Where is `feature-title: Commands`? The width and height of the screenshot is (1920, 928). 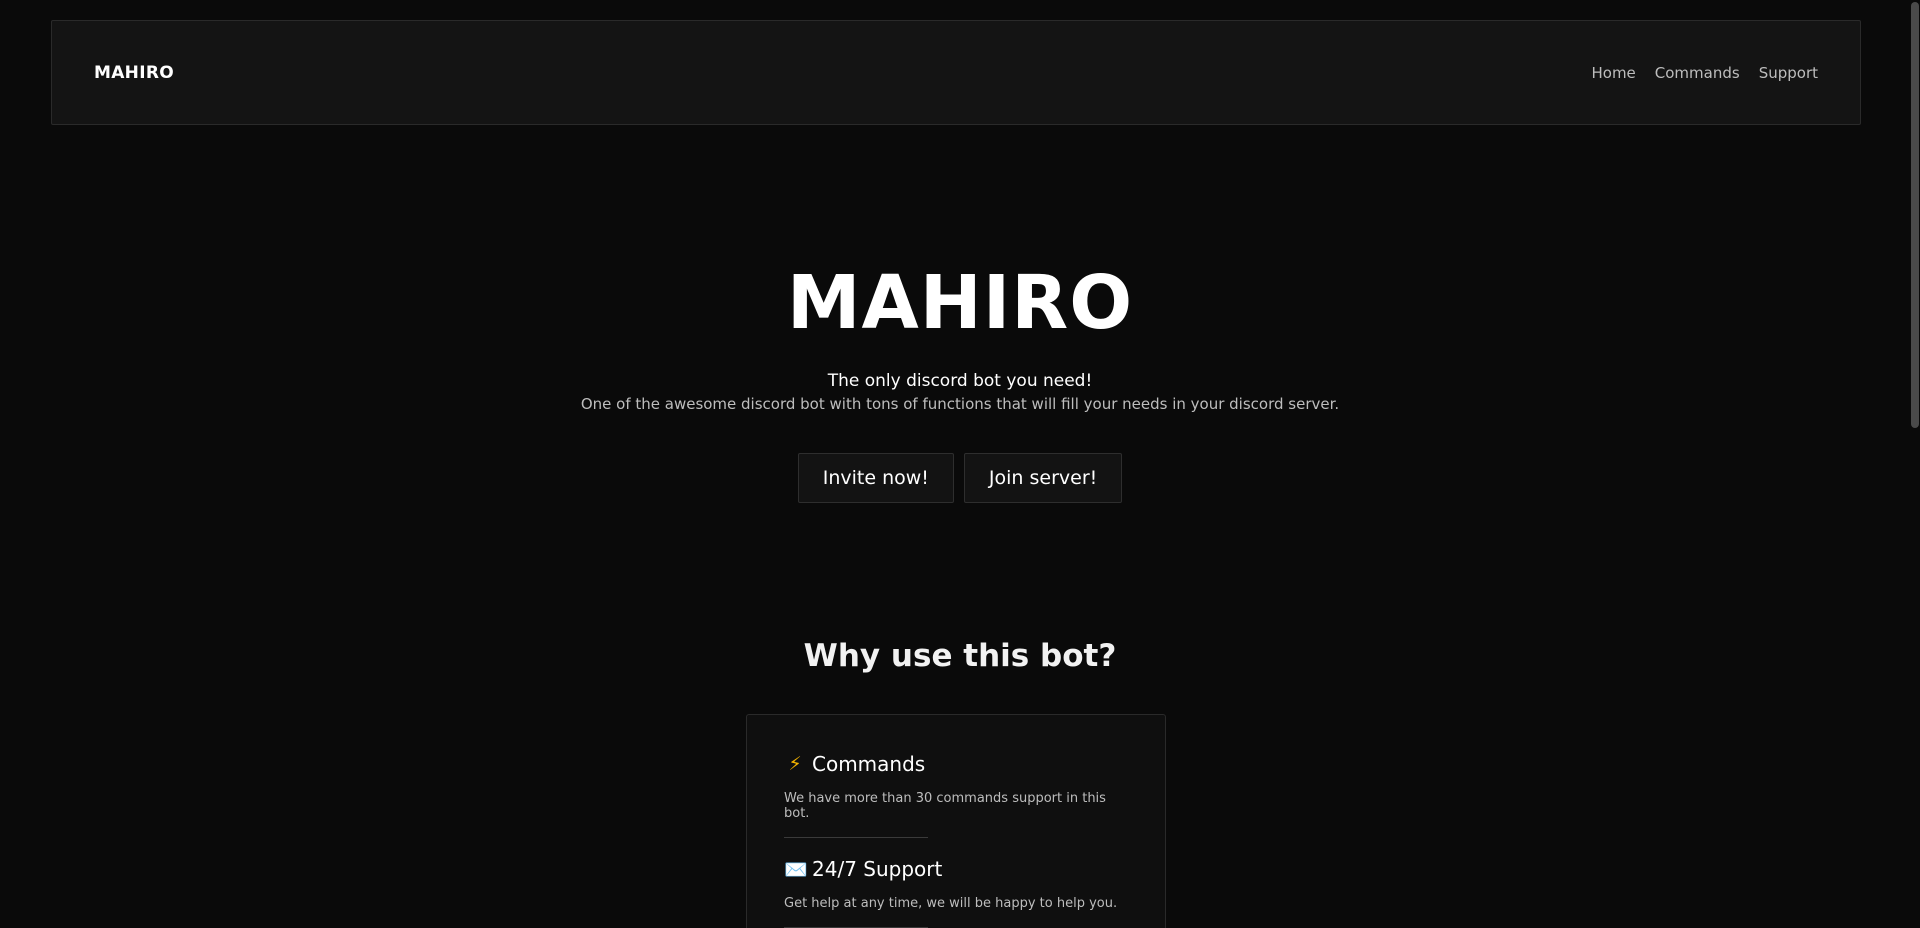 feature-title: Commands is located at coordinates (869, 764).